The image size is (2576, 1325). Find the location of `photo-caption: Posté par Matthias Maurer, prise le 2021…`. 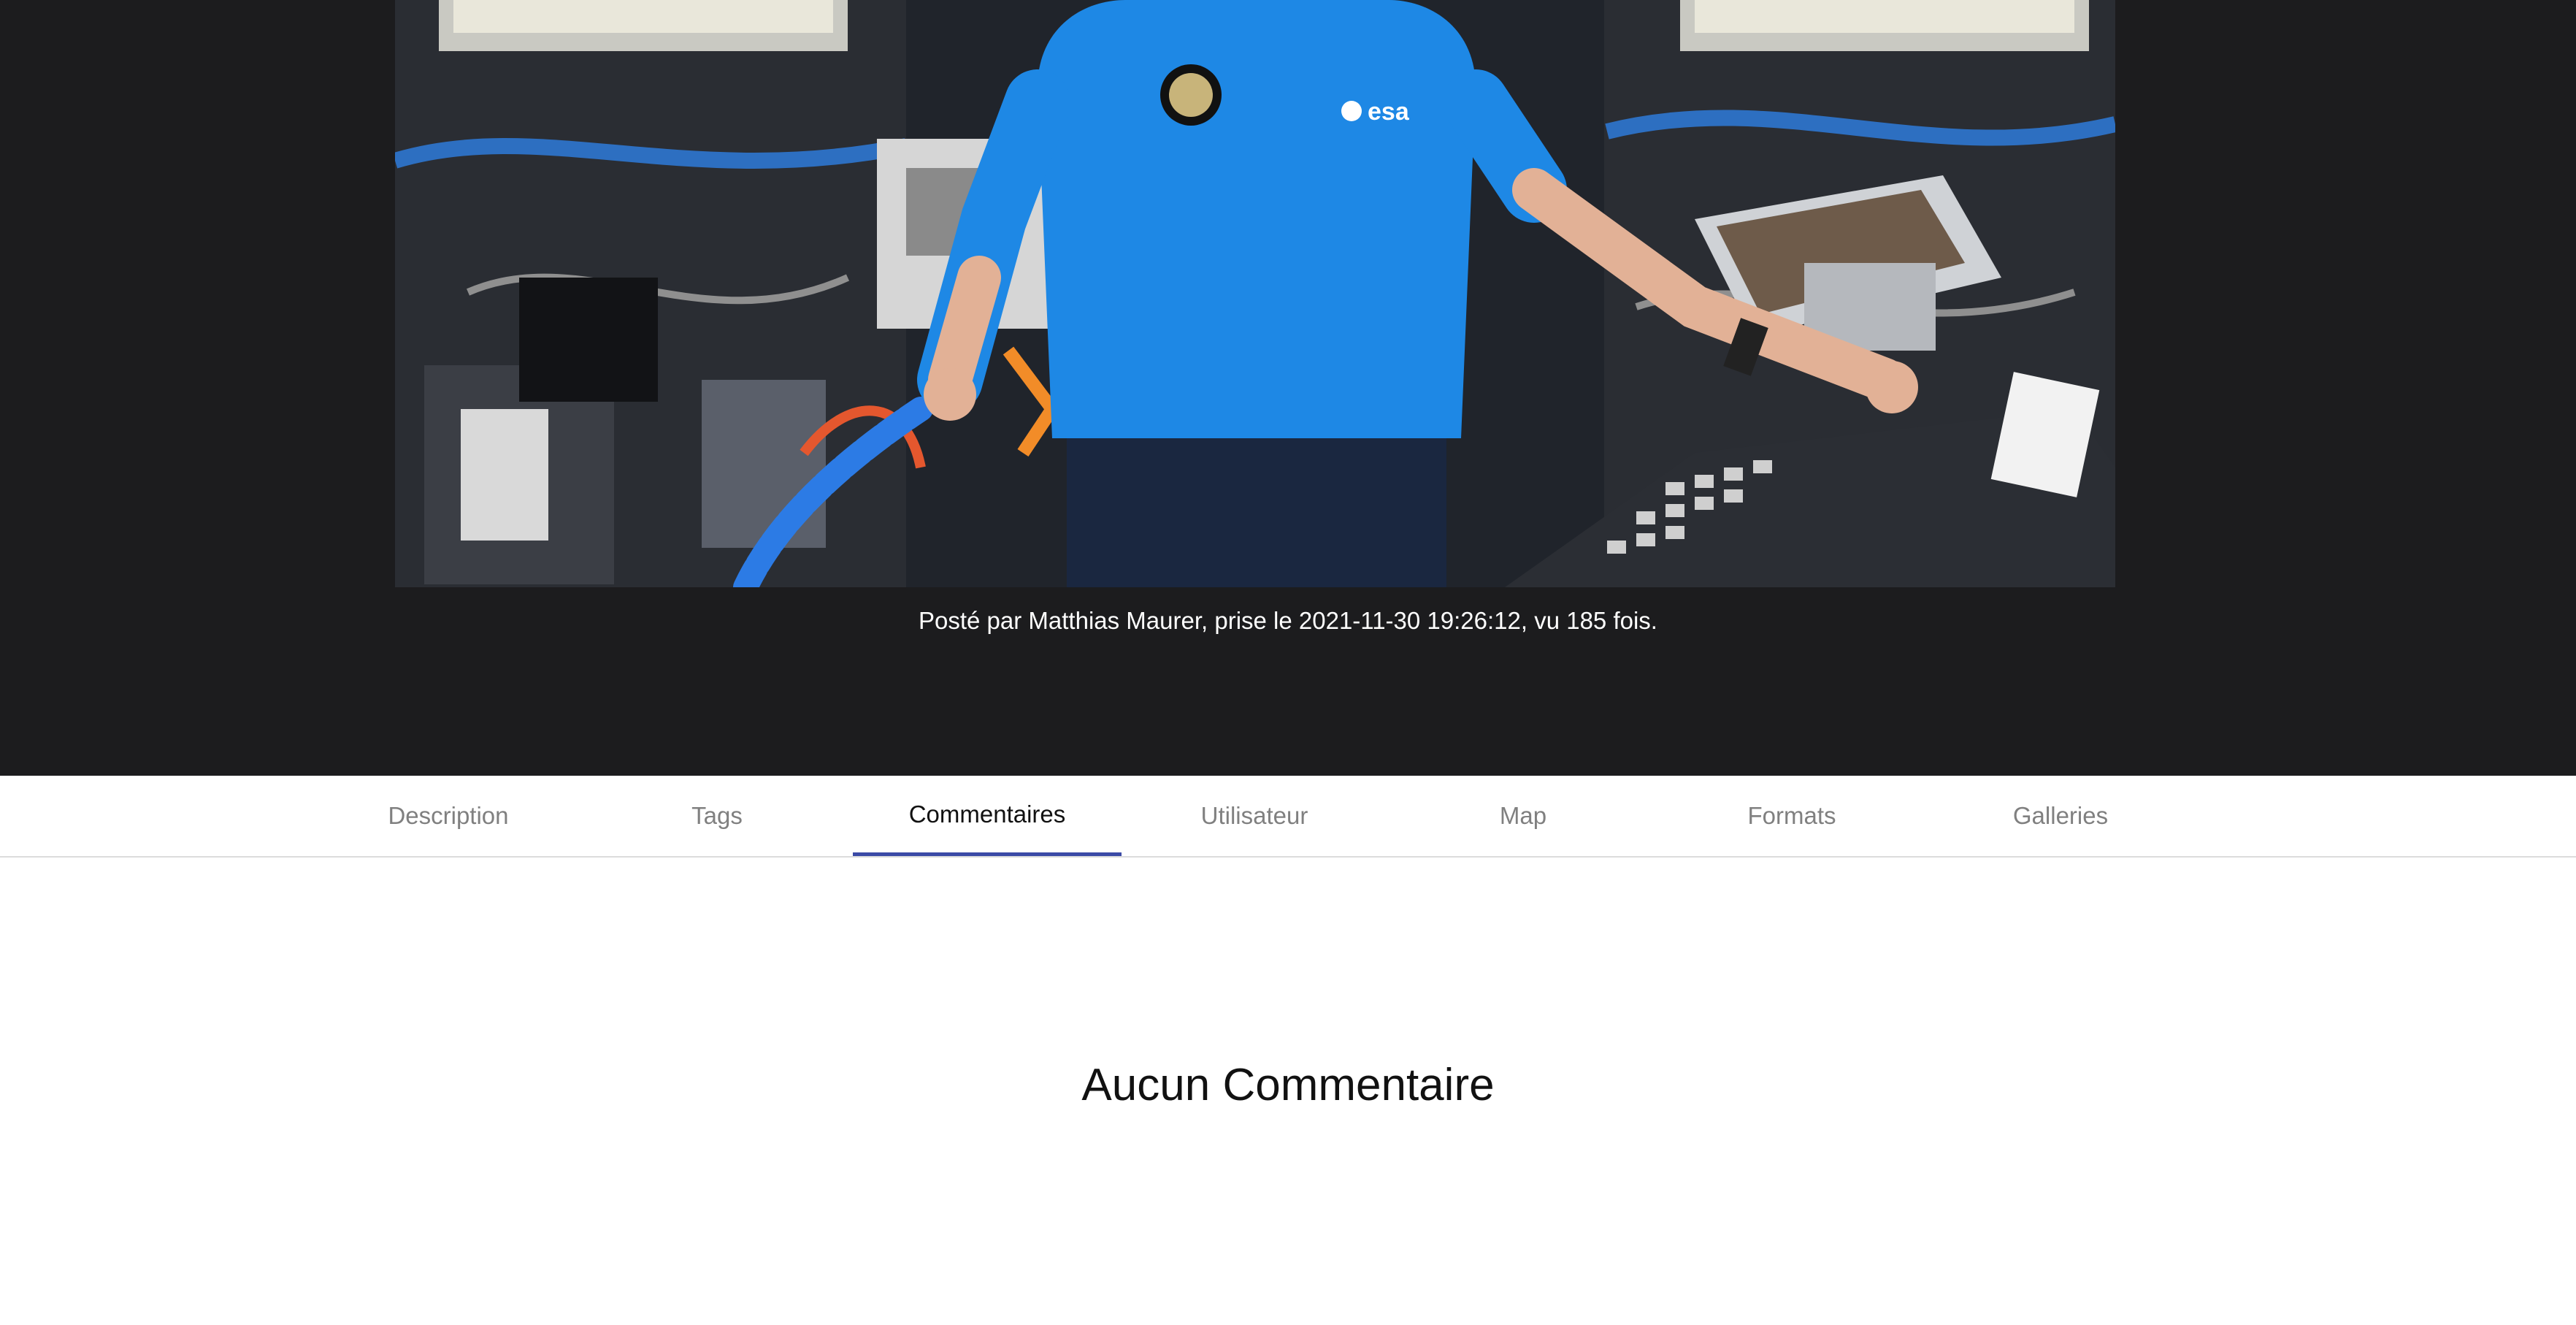

photo-caption: Posté par Matthias Maurer, prise le 2021… is located at coordinates (1288, 621).